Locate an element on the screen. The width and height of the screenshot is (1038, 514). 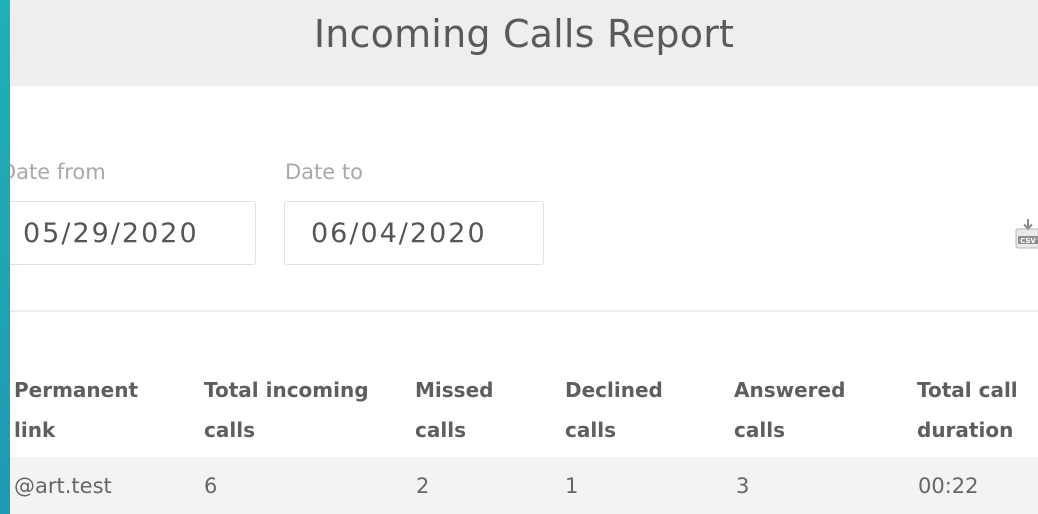
cell-answered-calls: 3 is located at coordinates (743, 486).